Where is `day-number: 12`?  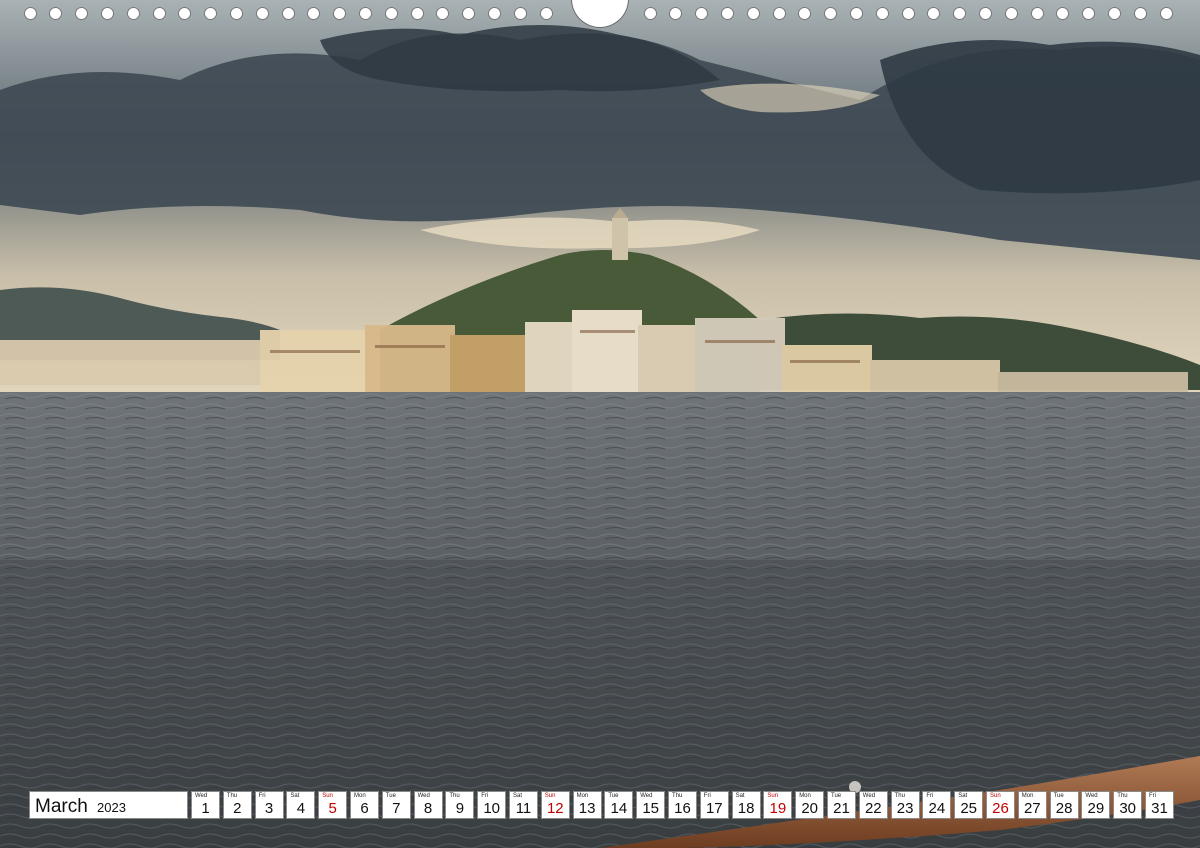
day-number: 12 is located at coordinates (555, 808).